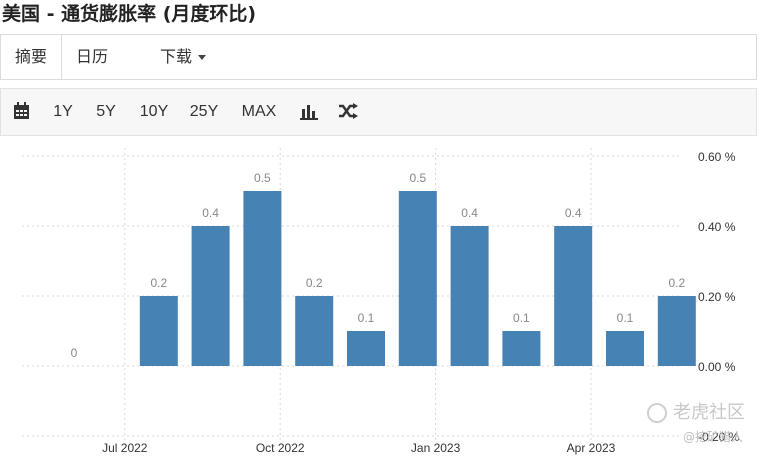  Describe the element at coordinates (717, 367) in the screenshot. I see `y-tick-label: 0.00 %` at that location.